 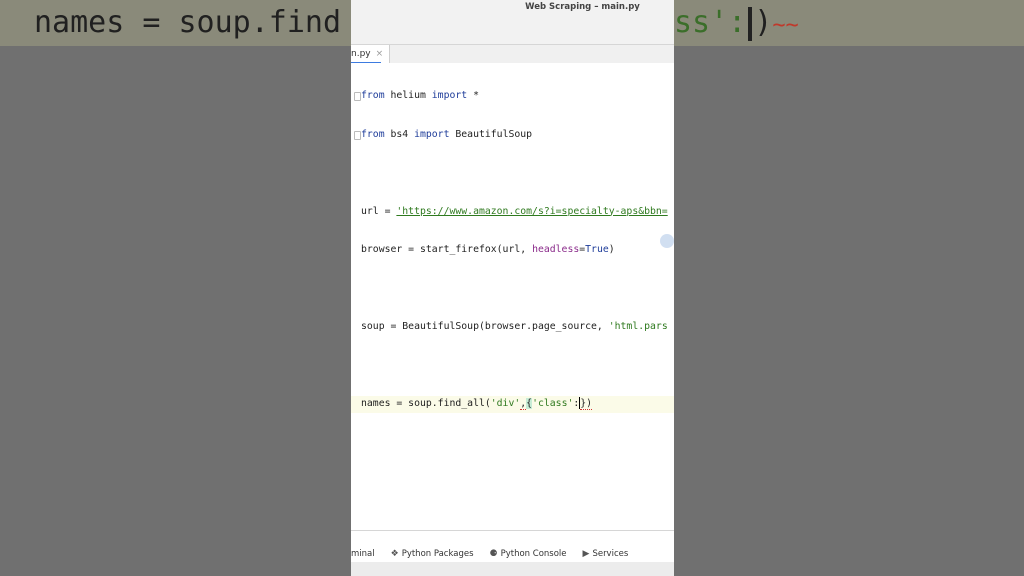 I want to click on code-line-9-current: names = soup.find_all('div',{'class':}), so click(x=512, y=404).